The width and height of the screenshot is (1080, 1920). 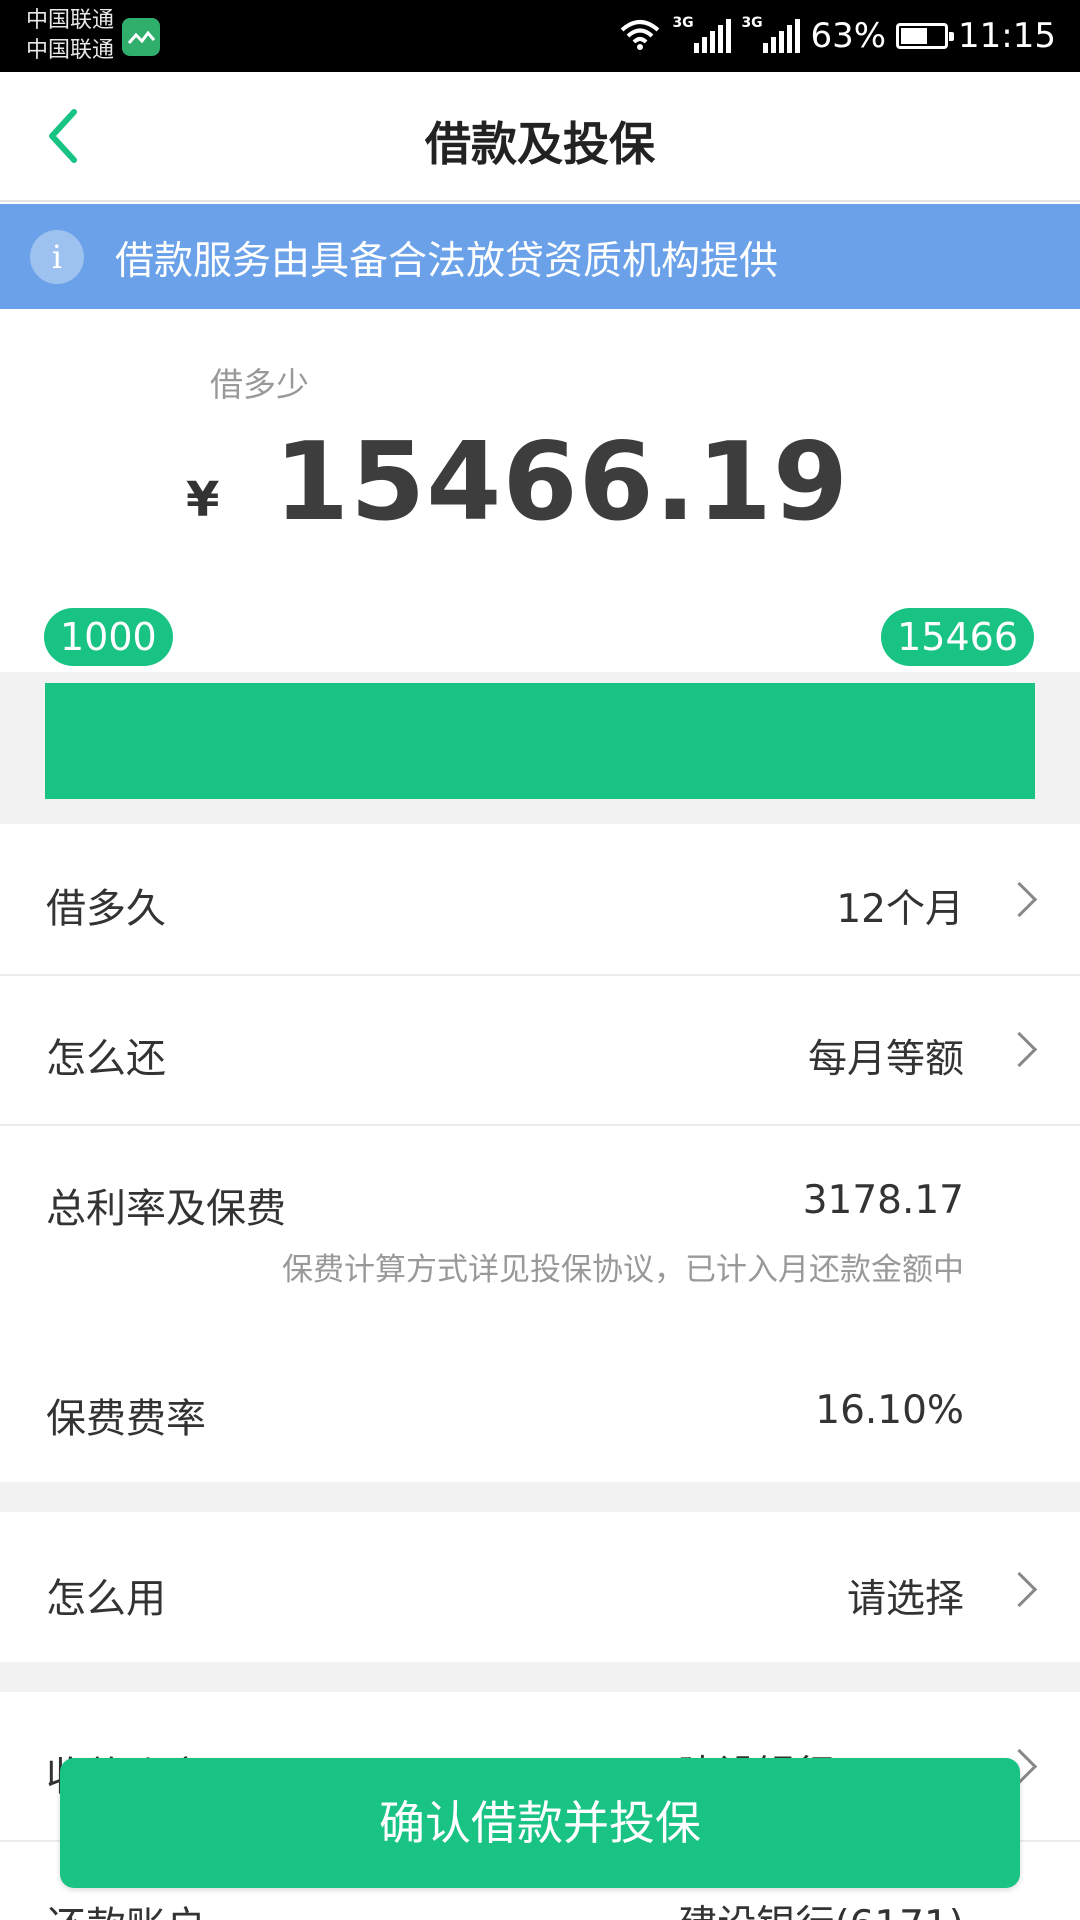 What do you see at coordinates (126, 1907) in the screenshot?
I see `repay-account-label: 还款账户` at bounding box center [126, 1907].